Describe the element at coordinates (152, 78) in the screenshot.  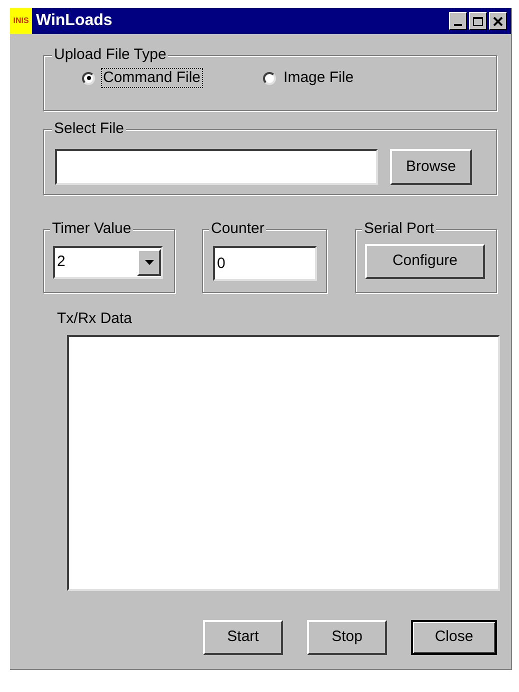
I see `radio-label: Command File` at that location.